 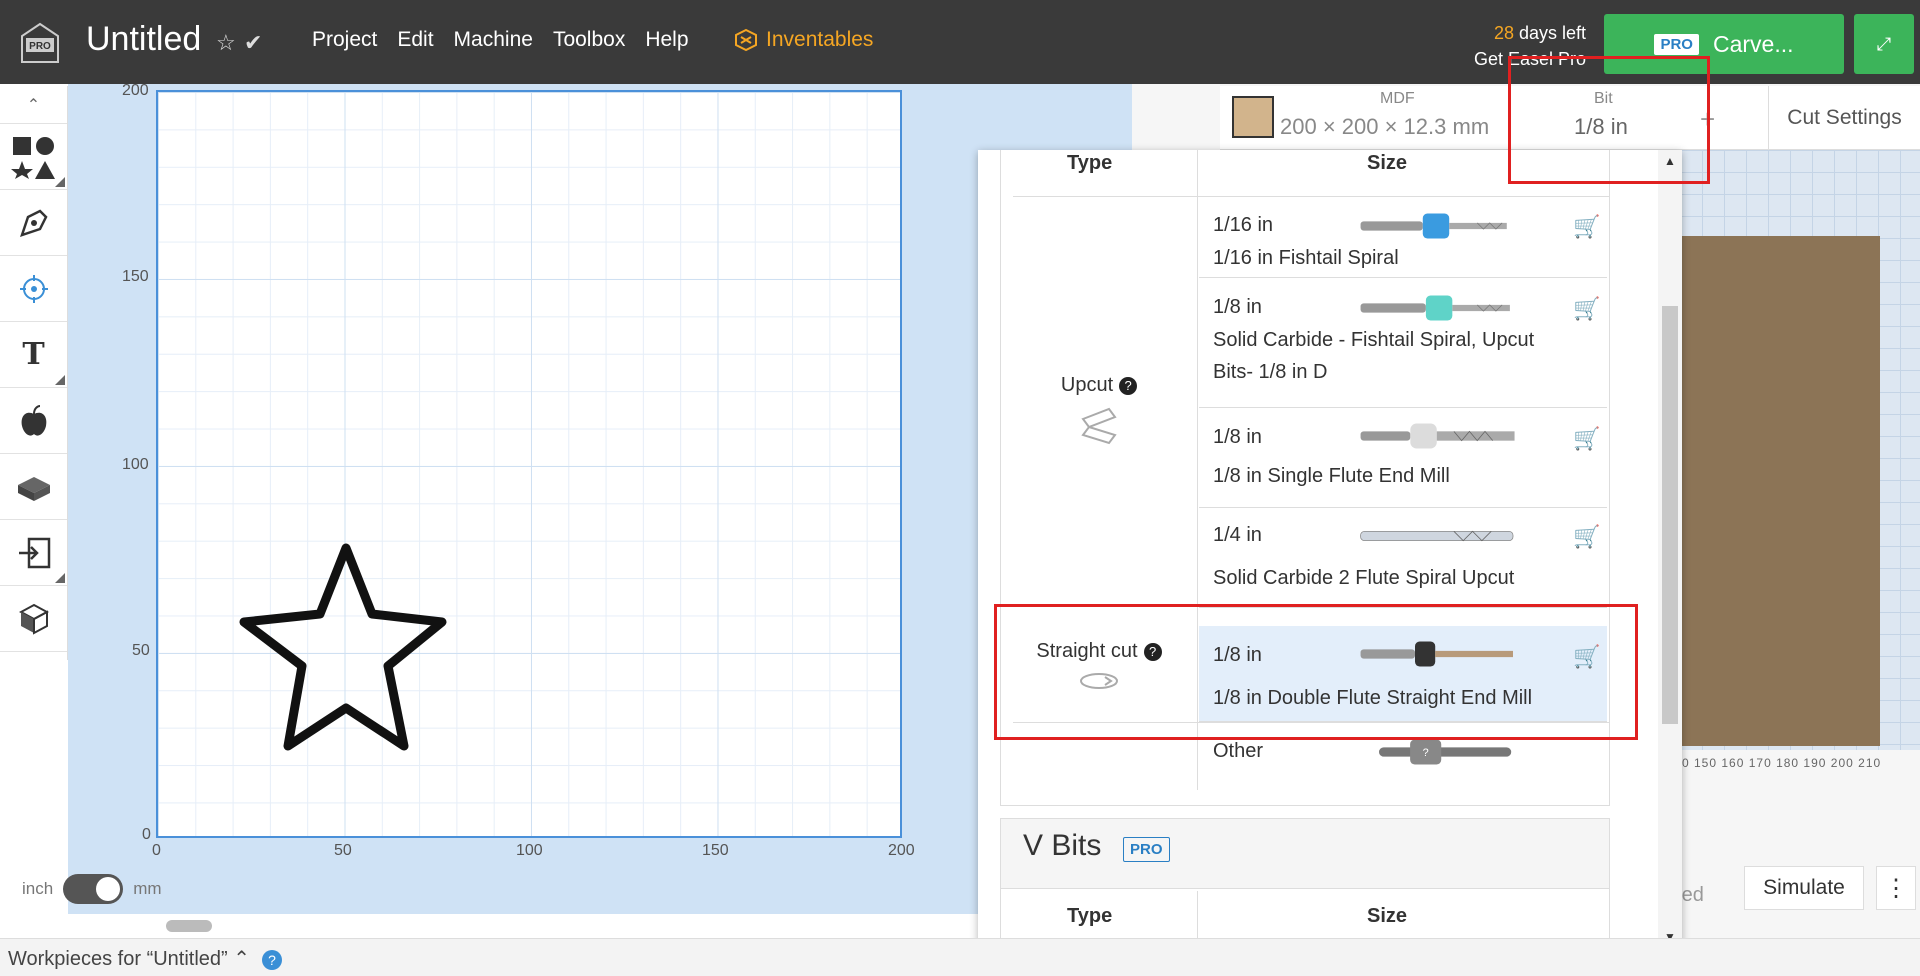 What do you see at coordinates (118, 959) in the screenshot?
I see `workpieces-text: Workpieces for “Untitled”` at bounding box center [118, 959].